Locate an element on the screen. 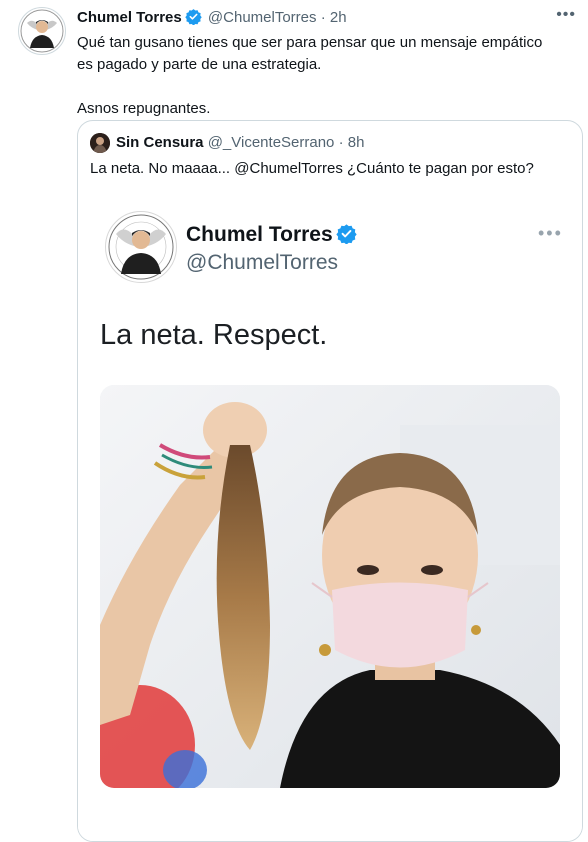 The height and width of the screenshot is (842, 588). embedded-author-handle: @ChumelTorres is located at coordinates (262, 262).